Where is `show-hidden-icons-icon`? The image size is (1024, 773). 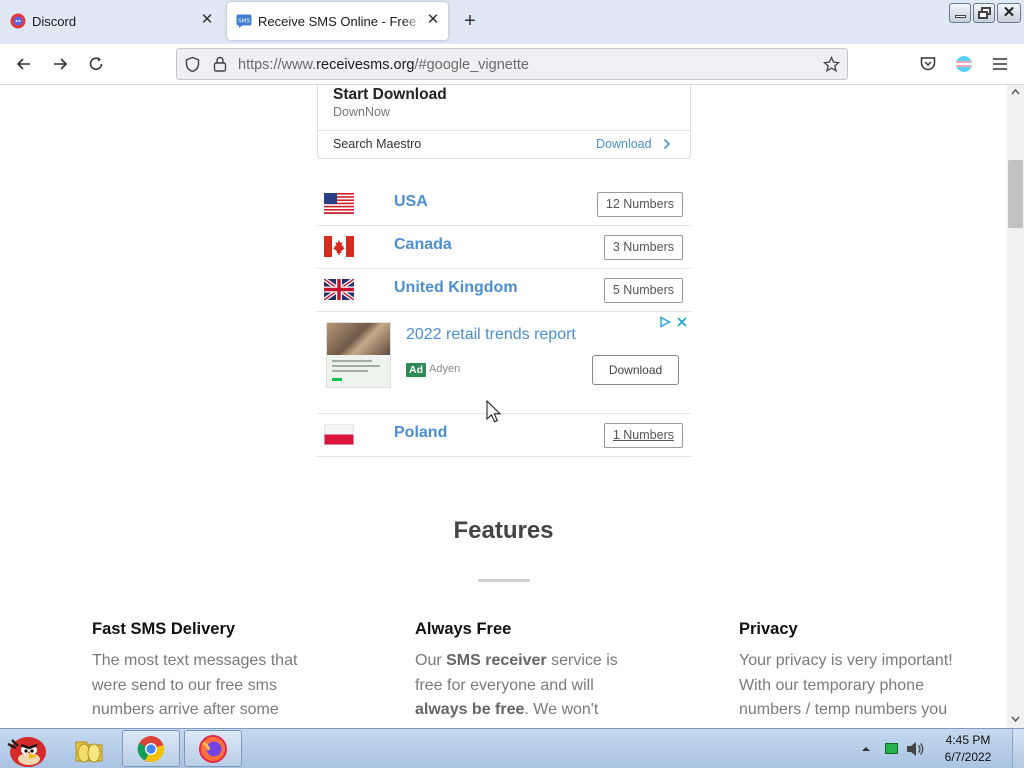
show-hidden-icons-icon is located at coordinates (866, 749).